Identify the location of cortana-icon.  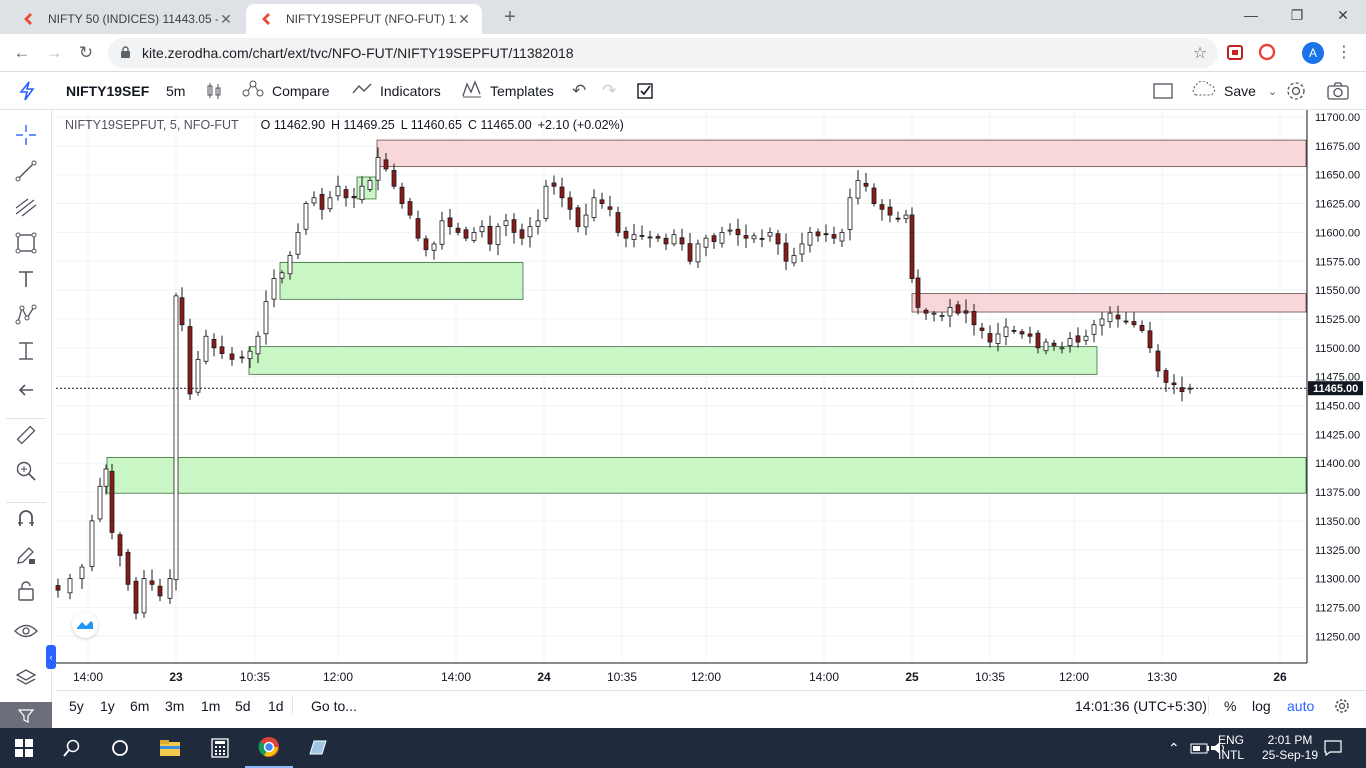
(120, 748).